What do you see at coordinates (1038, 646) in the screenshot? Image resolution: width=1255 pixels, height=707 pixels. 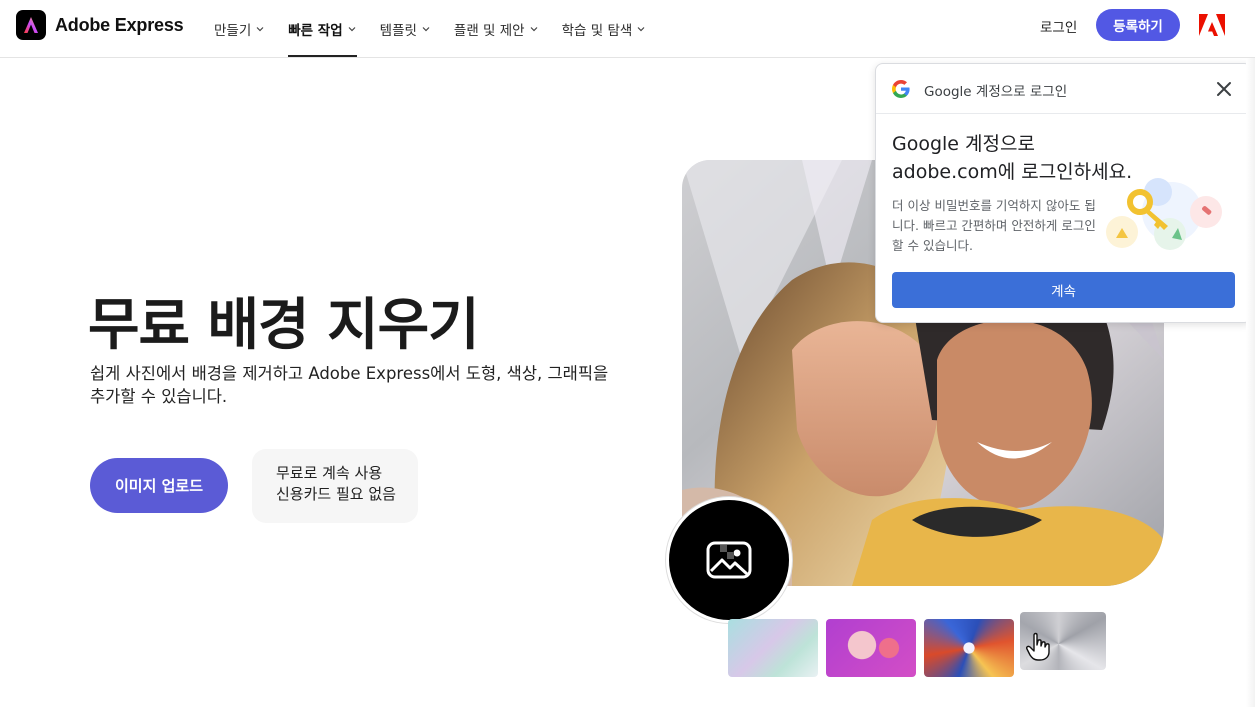 I see `hand-cursor-icon` at bounding box center [1038, 646].